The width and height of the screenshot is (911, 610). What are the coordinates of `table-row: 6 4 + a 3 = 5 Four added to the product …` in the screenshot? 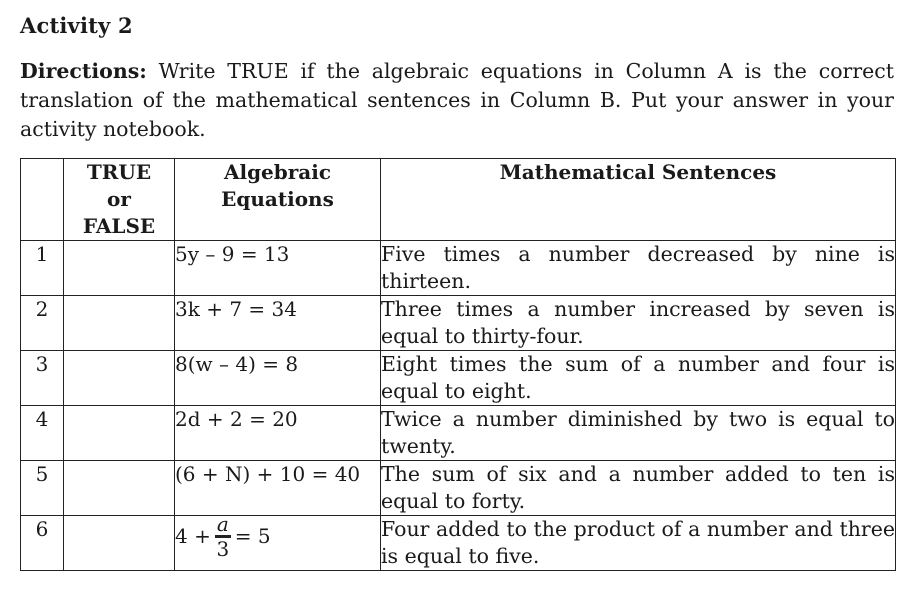 It's located at (458, 542).